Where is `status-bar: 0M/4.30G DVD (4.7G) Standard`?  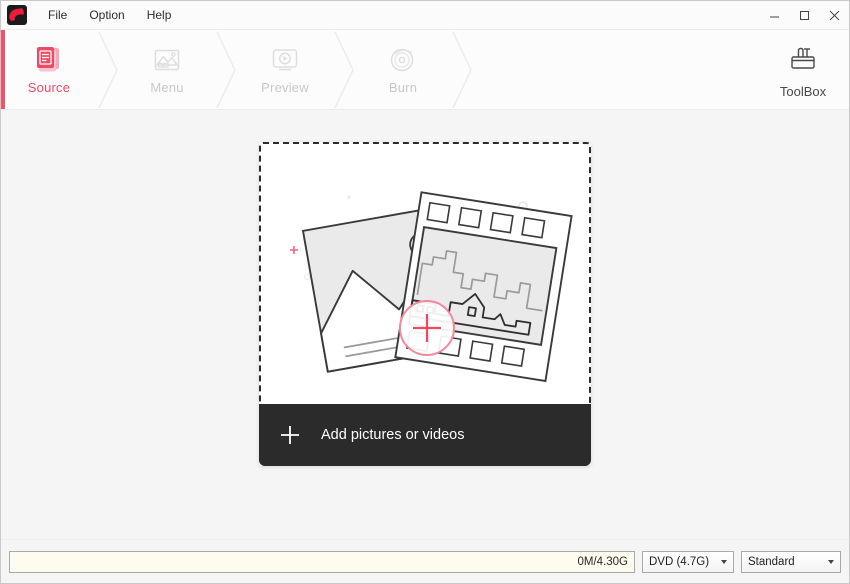
status-bar: 0M/4.30G DVD (4.7G) Standard is located at coordinates (425, 561).